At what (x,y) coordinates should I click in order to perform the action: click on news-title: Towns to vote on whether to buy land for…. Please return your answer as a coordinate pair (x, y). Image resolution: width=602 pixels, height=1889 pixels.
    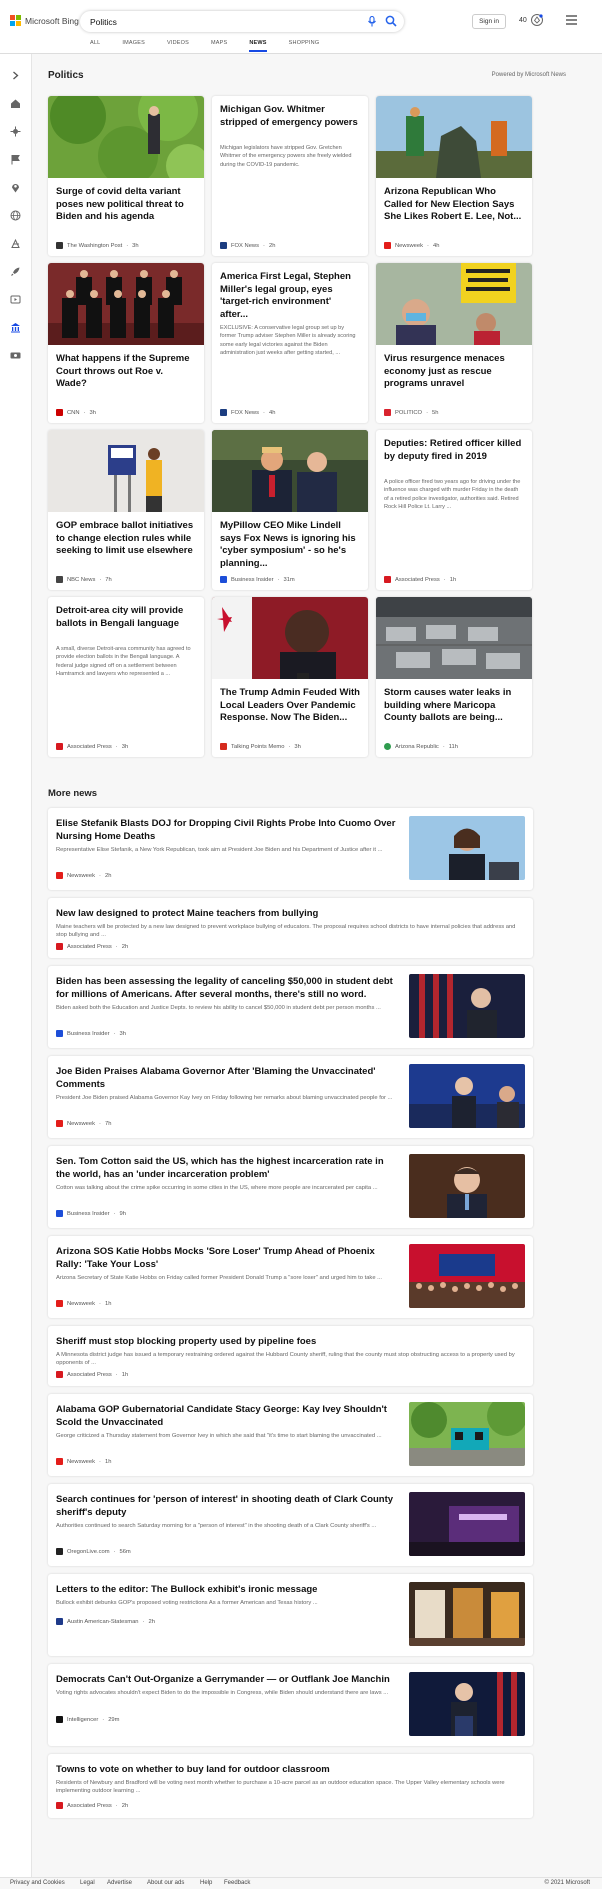
    Looking at the image, I should click on (288, 1769).